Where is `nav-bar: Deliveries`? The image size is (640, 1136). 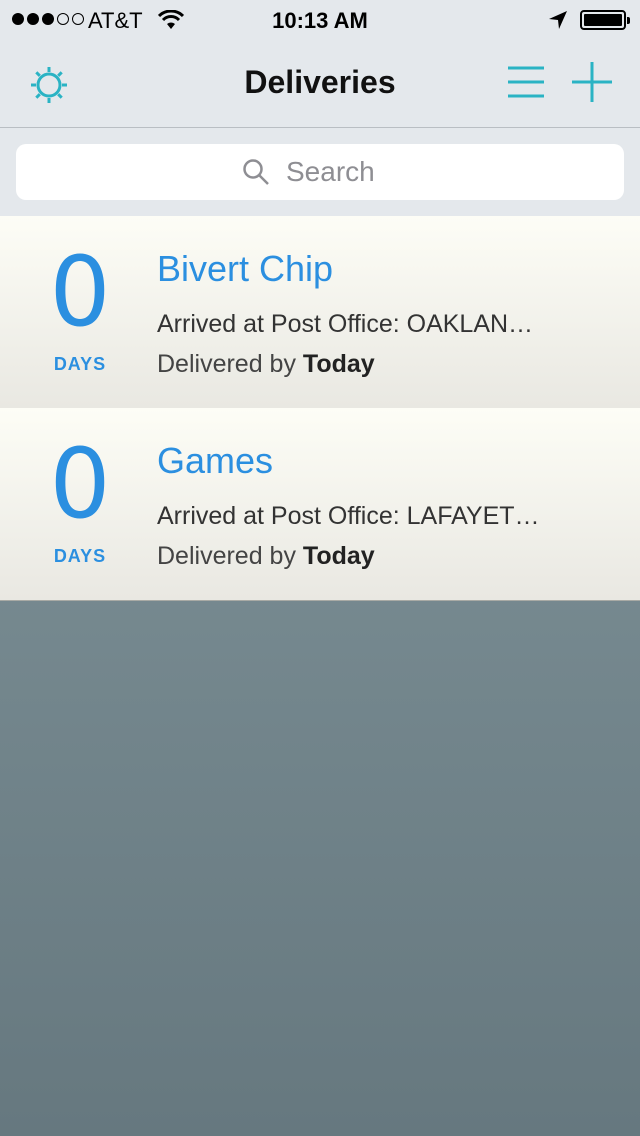
nav-bar: Deliveries is located at coordinates (320, 84).